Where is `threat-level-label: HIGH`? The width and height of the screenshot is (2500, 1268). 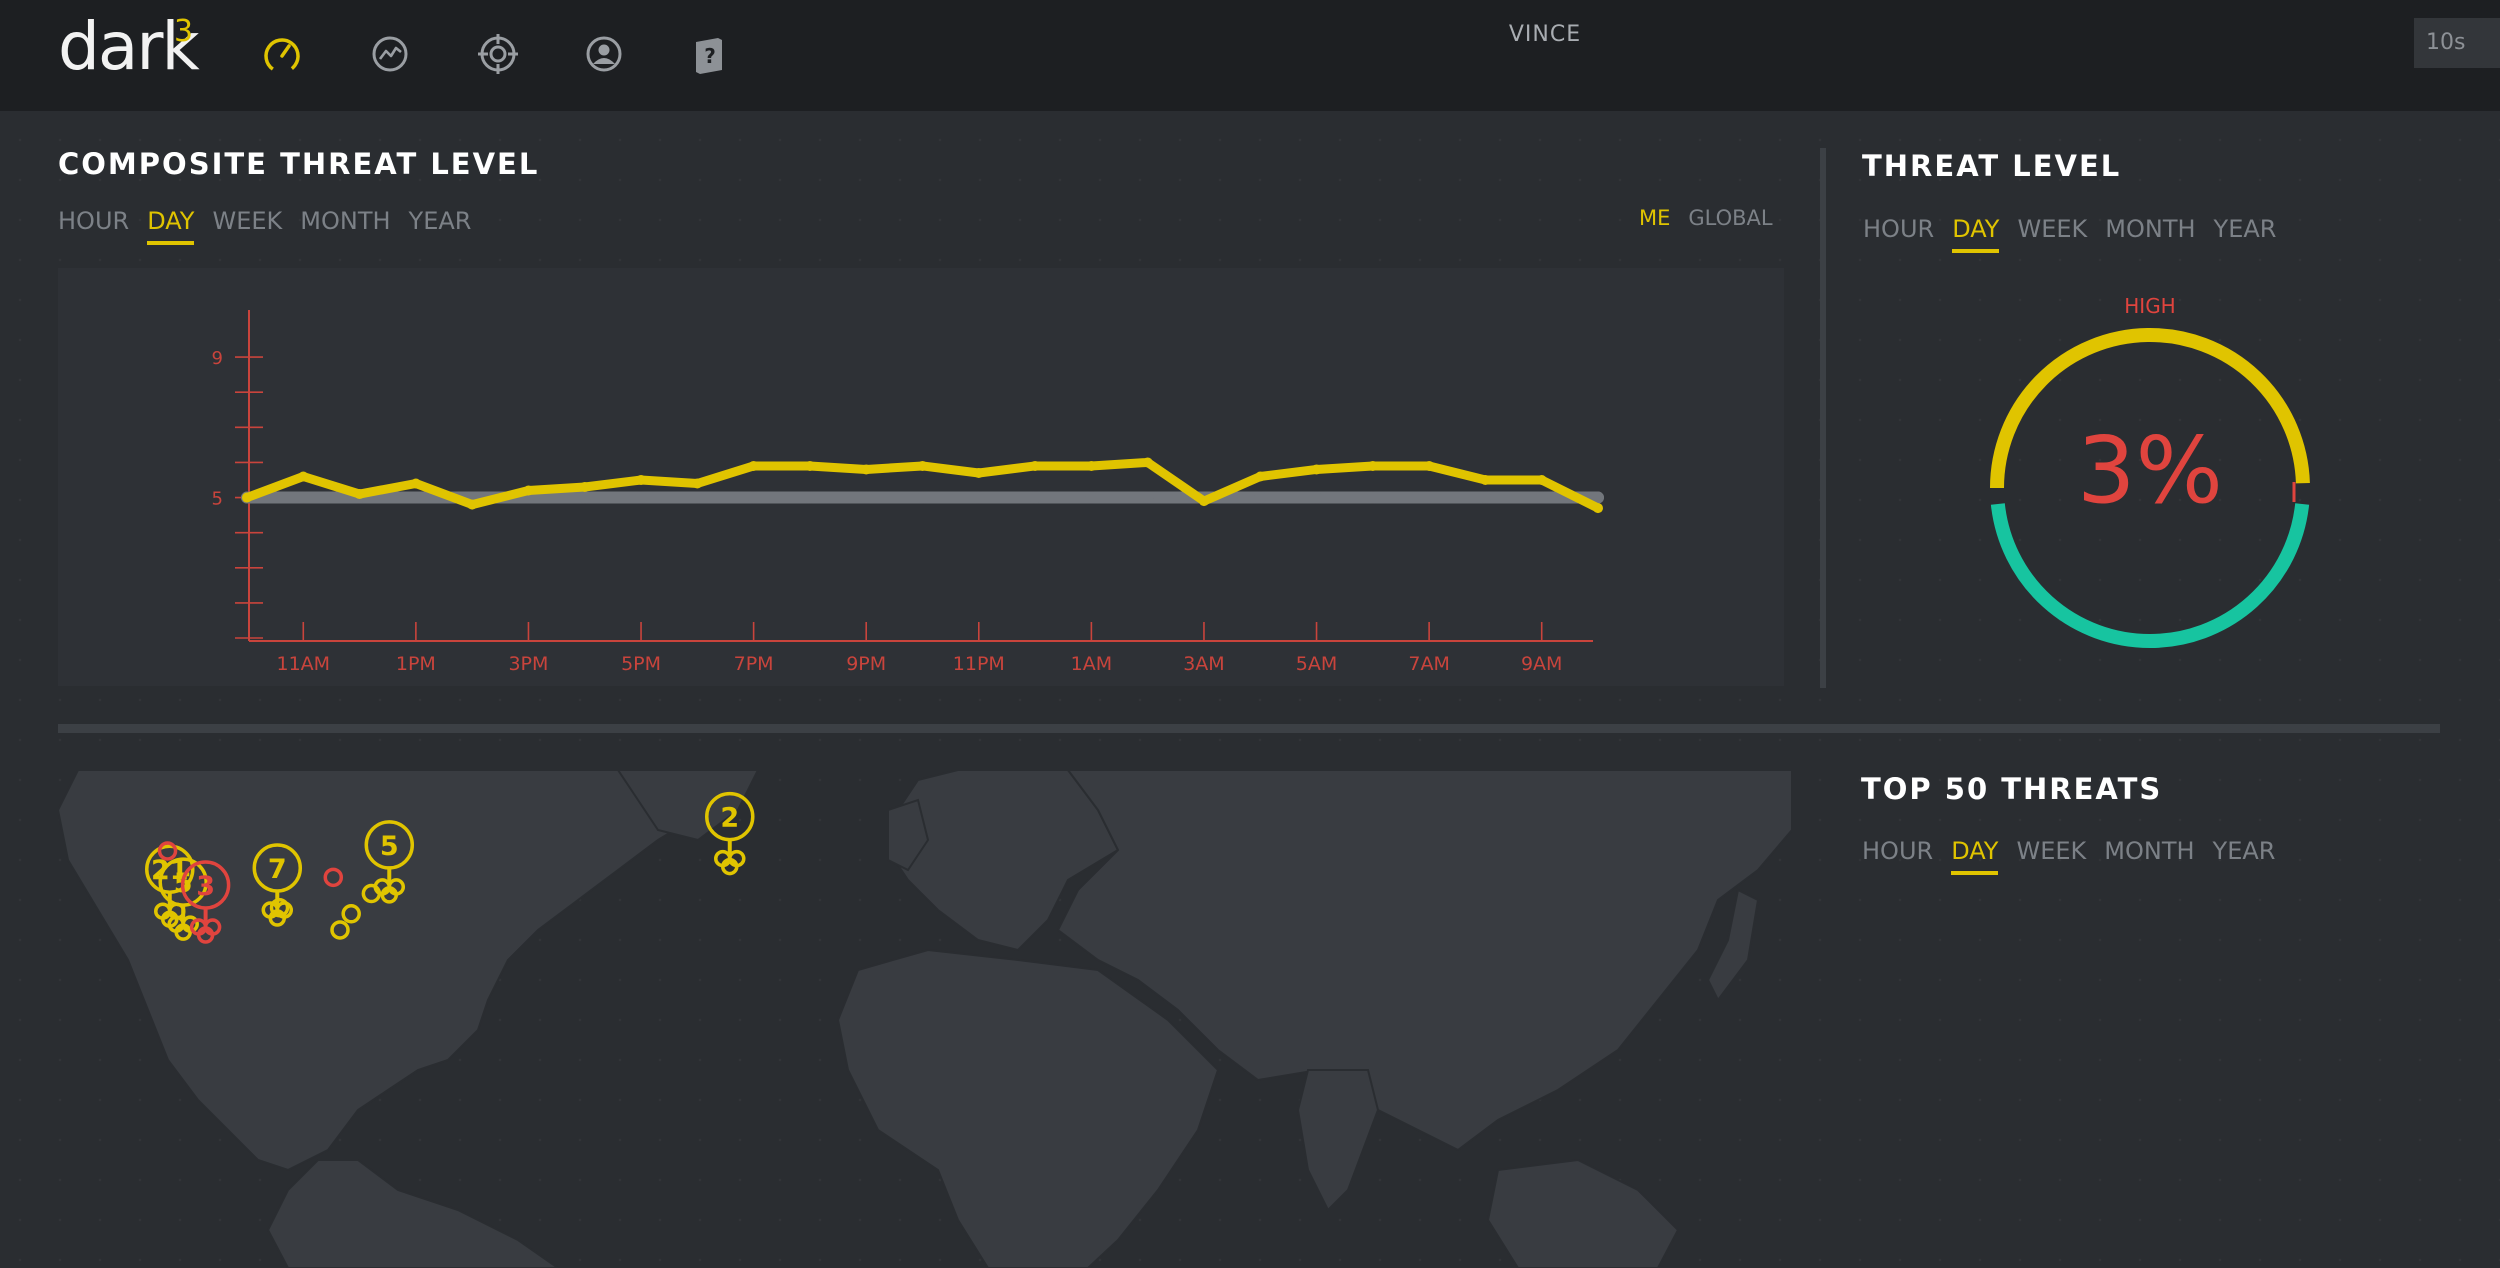 threat-level-label: HIGH is located at coordinates (2149, 306).